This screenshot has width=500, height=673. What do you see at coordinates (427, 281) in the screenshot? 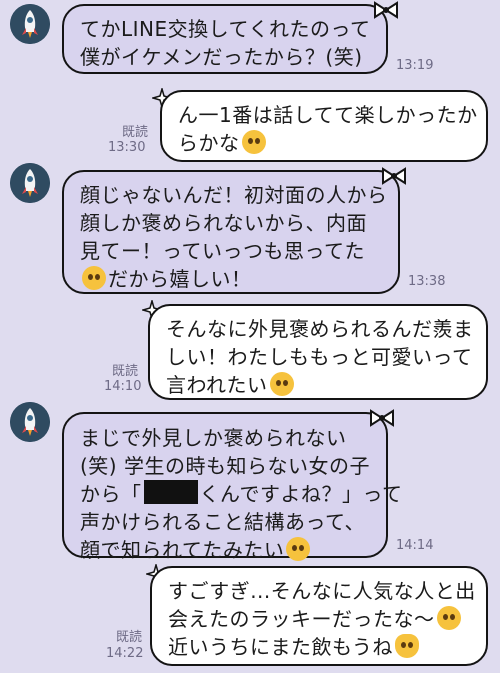
I see `message-timestamp: 13:38` at bounding box center [427, 281].